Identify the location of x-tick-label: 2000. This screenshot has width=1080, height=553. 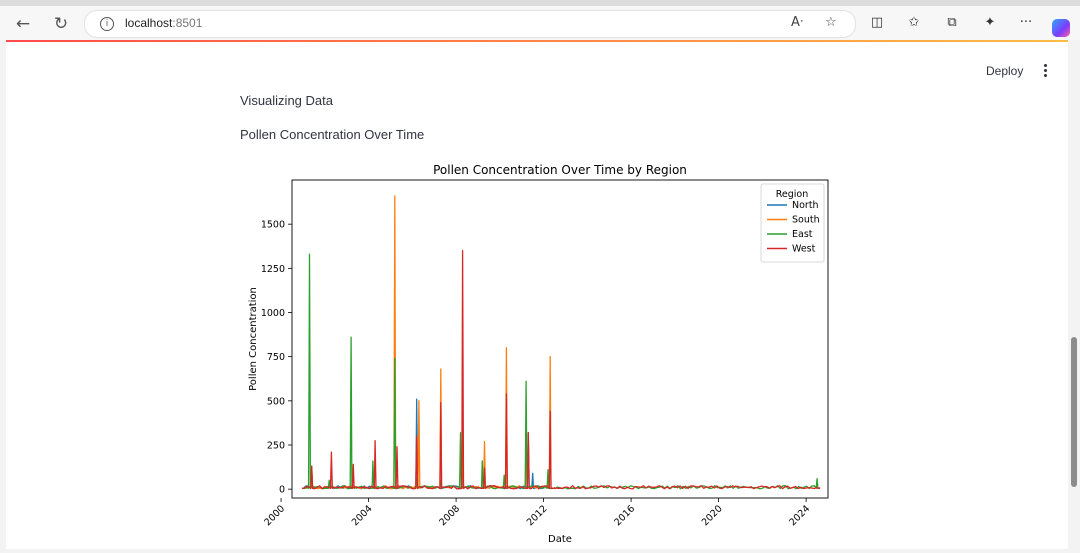
(274, 515).